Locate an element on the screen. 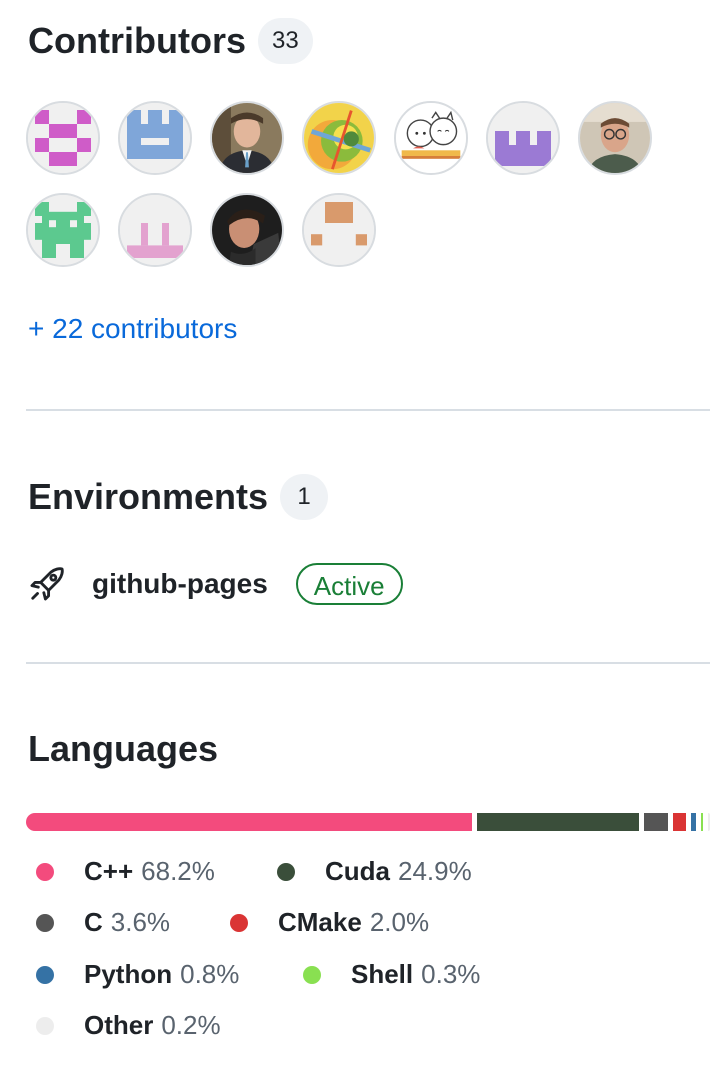 The image size is (720, 1075). language-name: Other is located at coordinates (119, 1025).